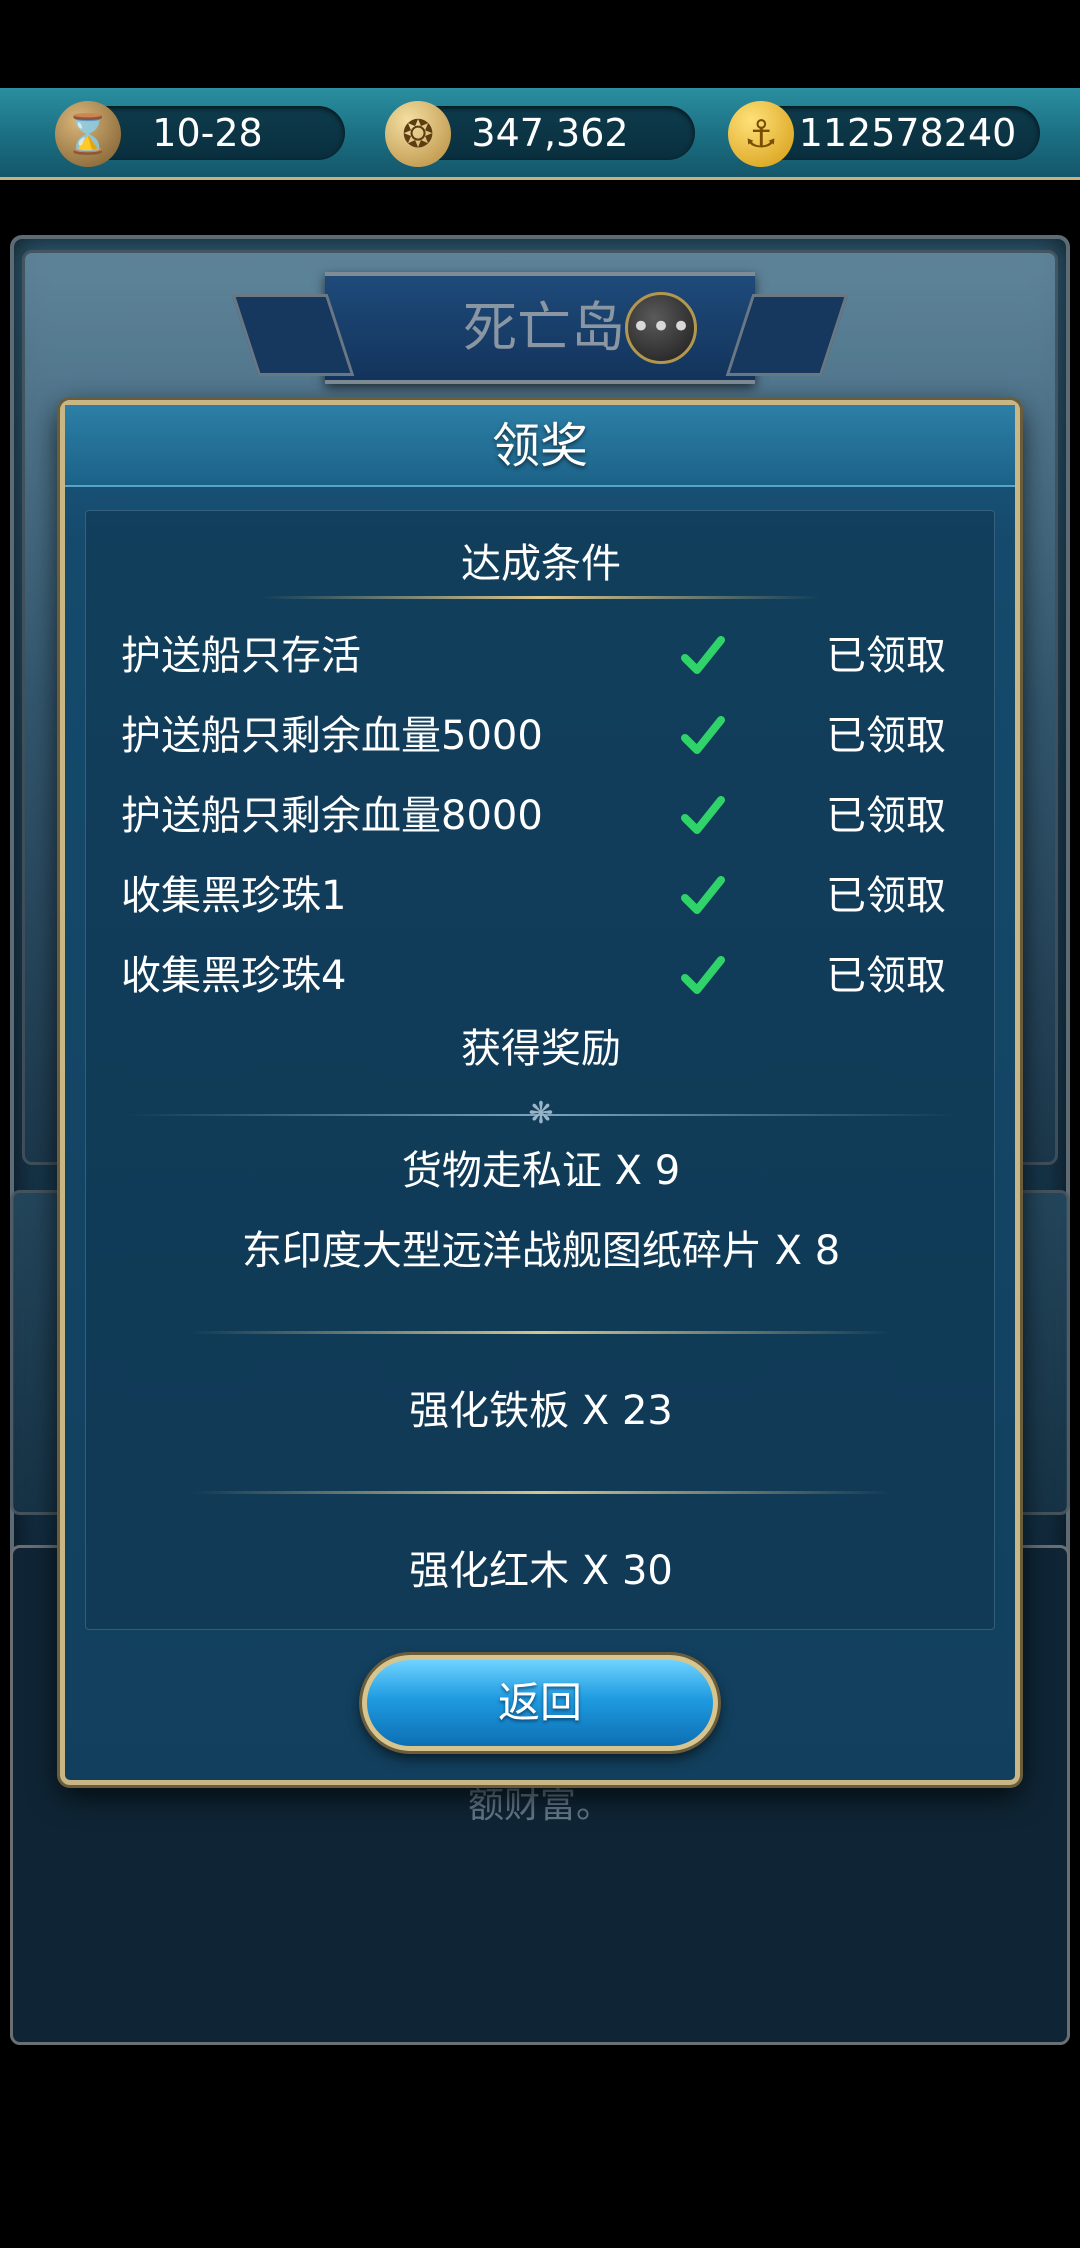 This screenshot has height=2248, width=1080. I want to click on reward-item: 强化红木 X 30, so click(541, 1571).